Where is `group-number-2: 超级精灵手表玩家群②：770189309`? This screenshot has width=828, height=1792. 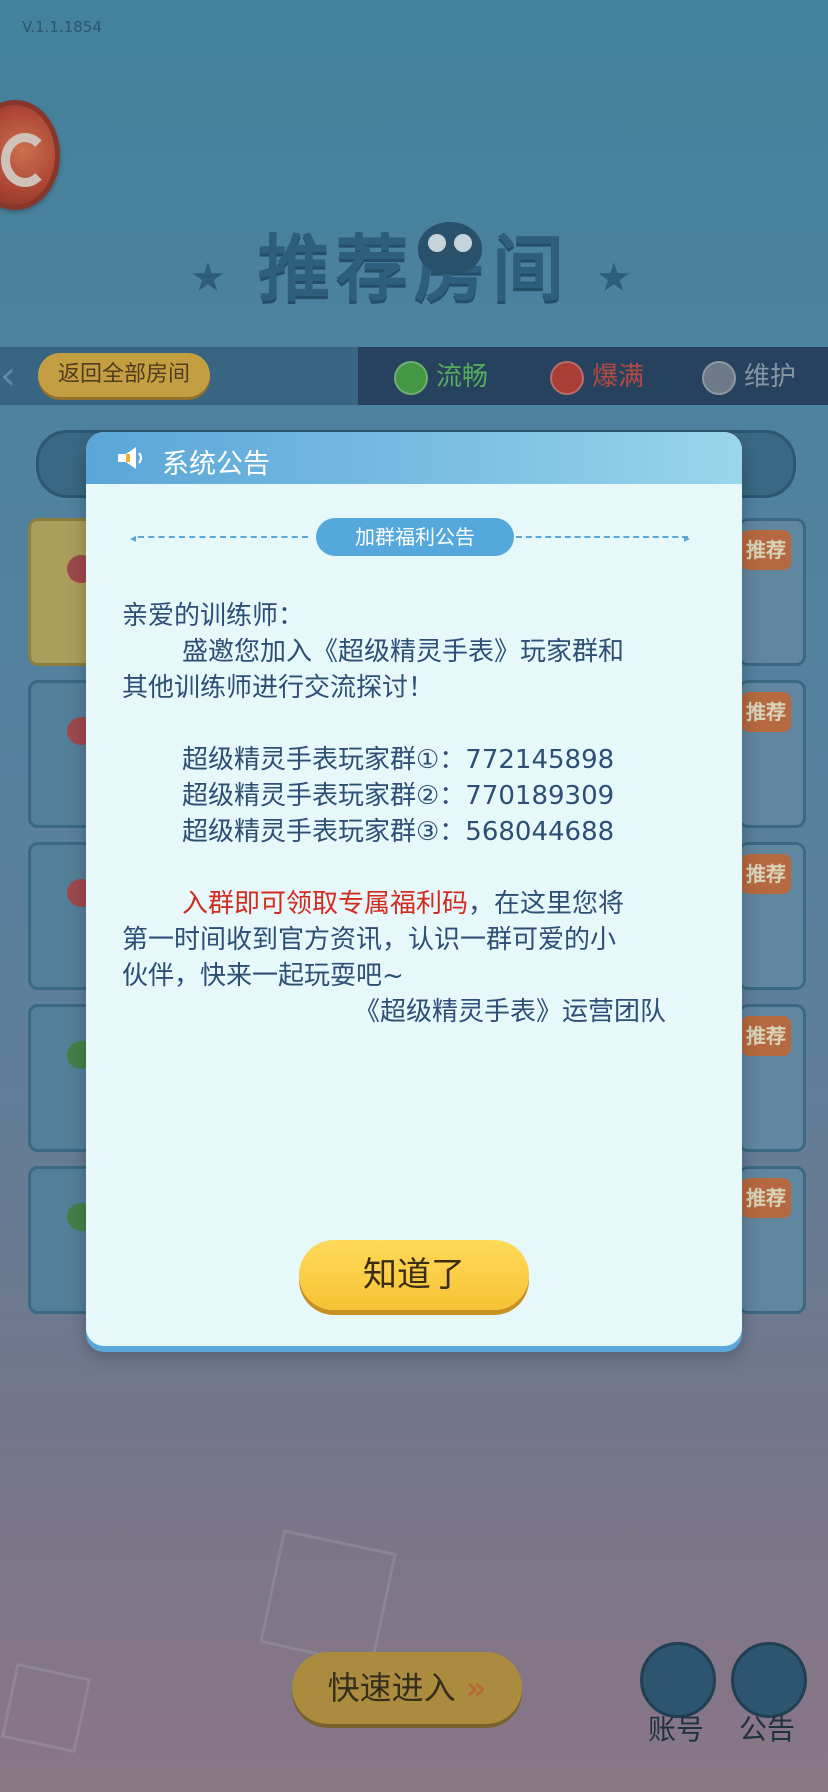 group-number-2: 超级精灵手表玩家群②：770189309 is located at coordinates (398, 796).